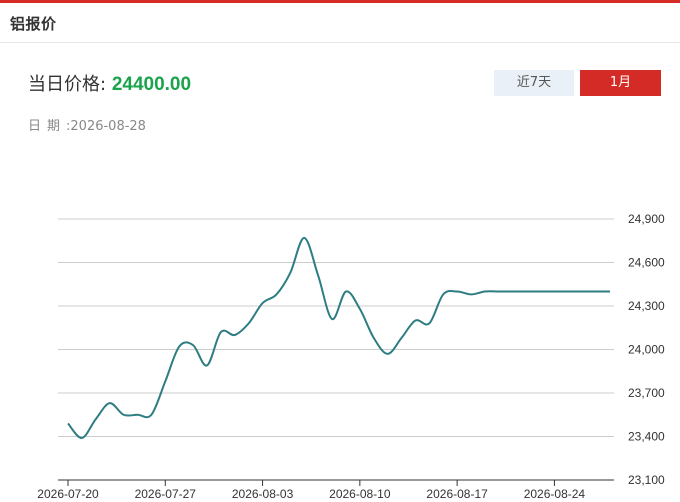 The width and height of the screenshot is (680, 502). What do you see at coordinates (646, 219) in the screenshot?
I see `y-tick-label: 24,900` at bounding box center [646, 219].